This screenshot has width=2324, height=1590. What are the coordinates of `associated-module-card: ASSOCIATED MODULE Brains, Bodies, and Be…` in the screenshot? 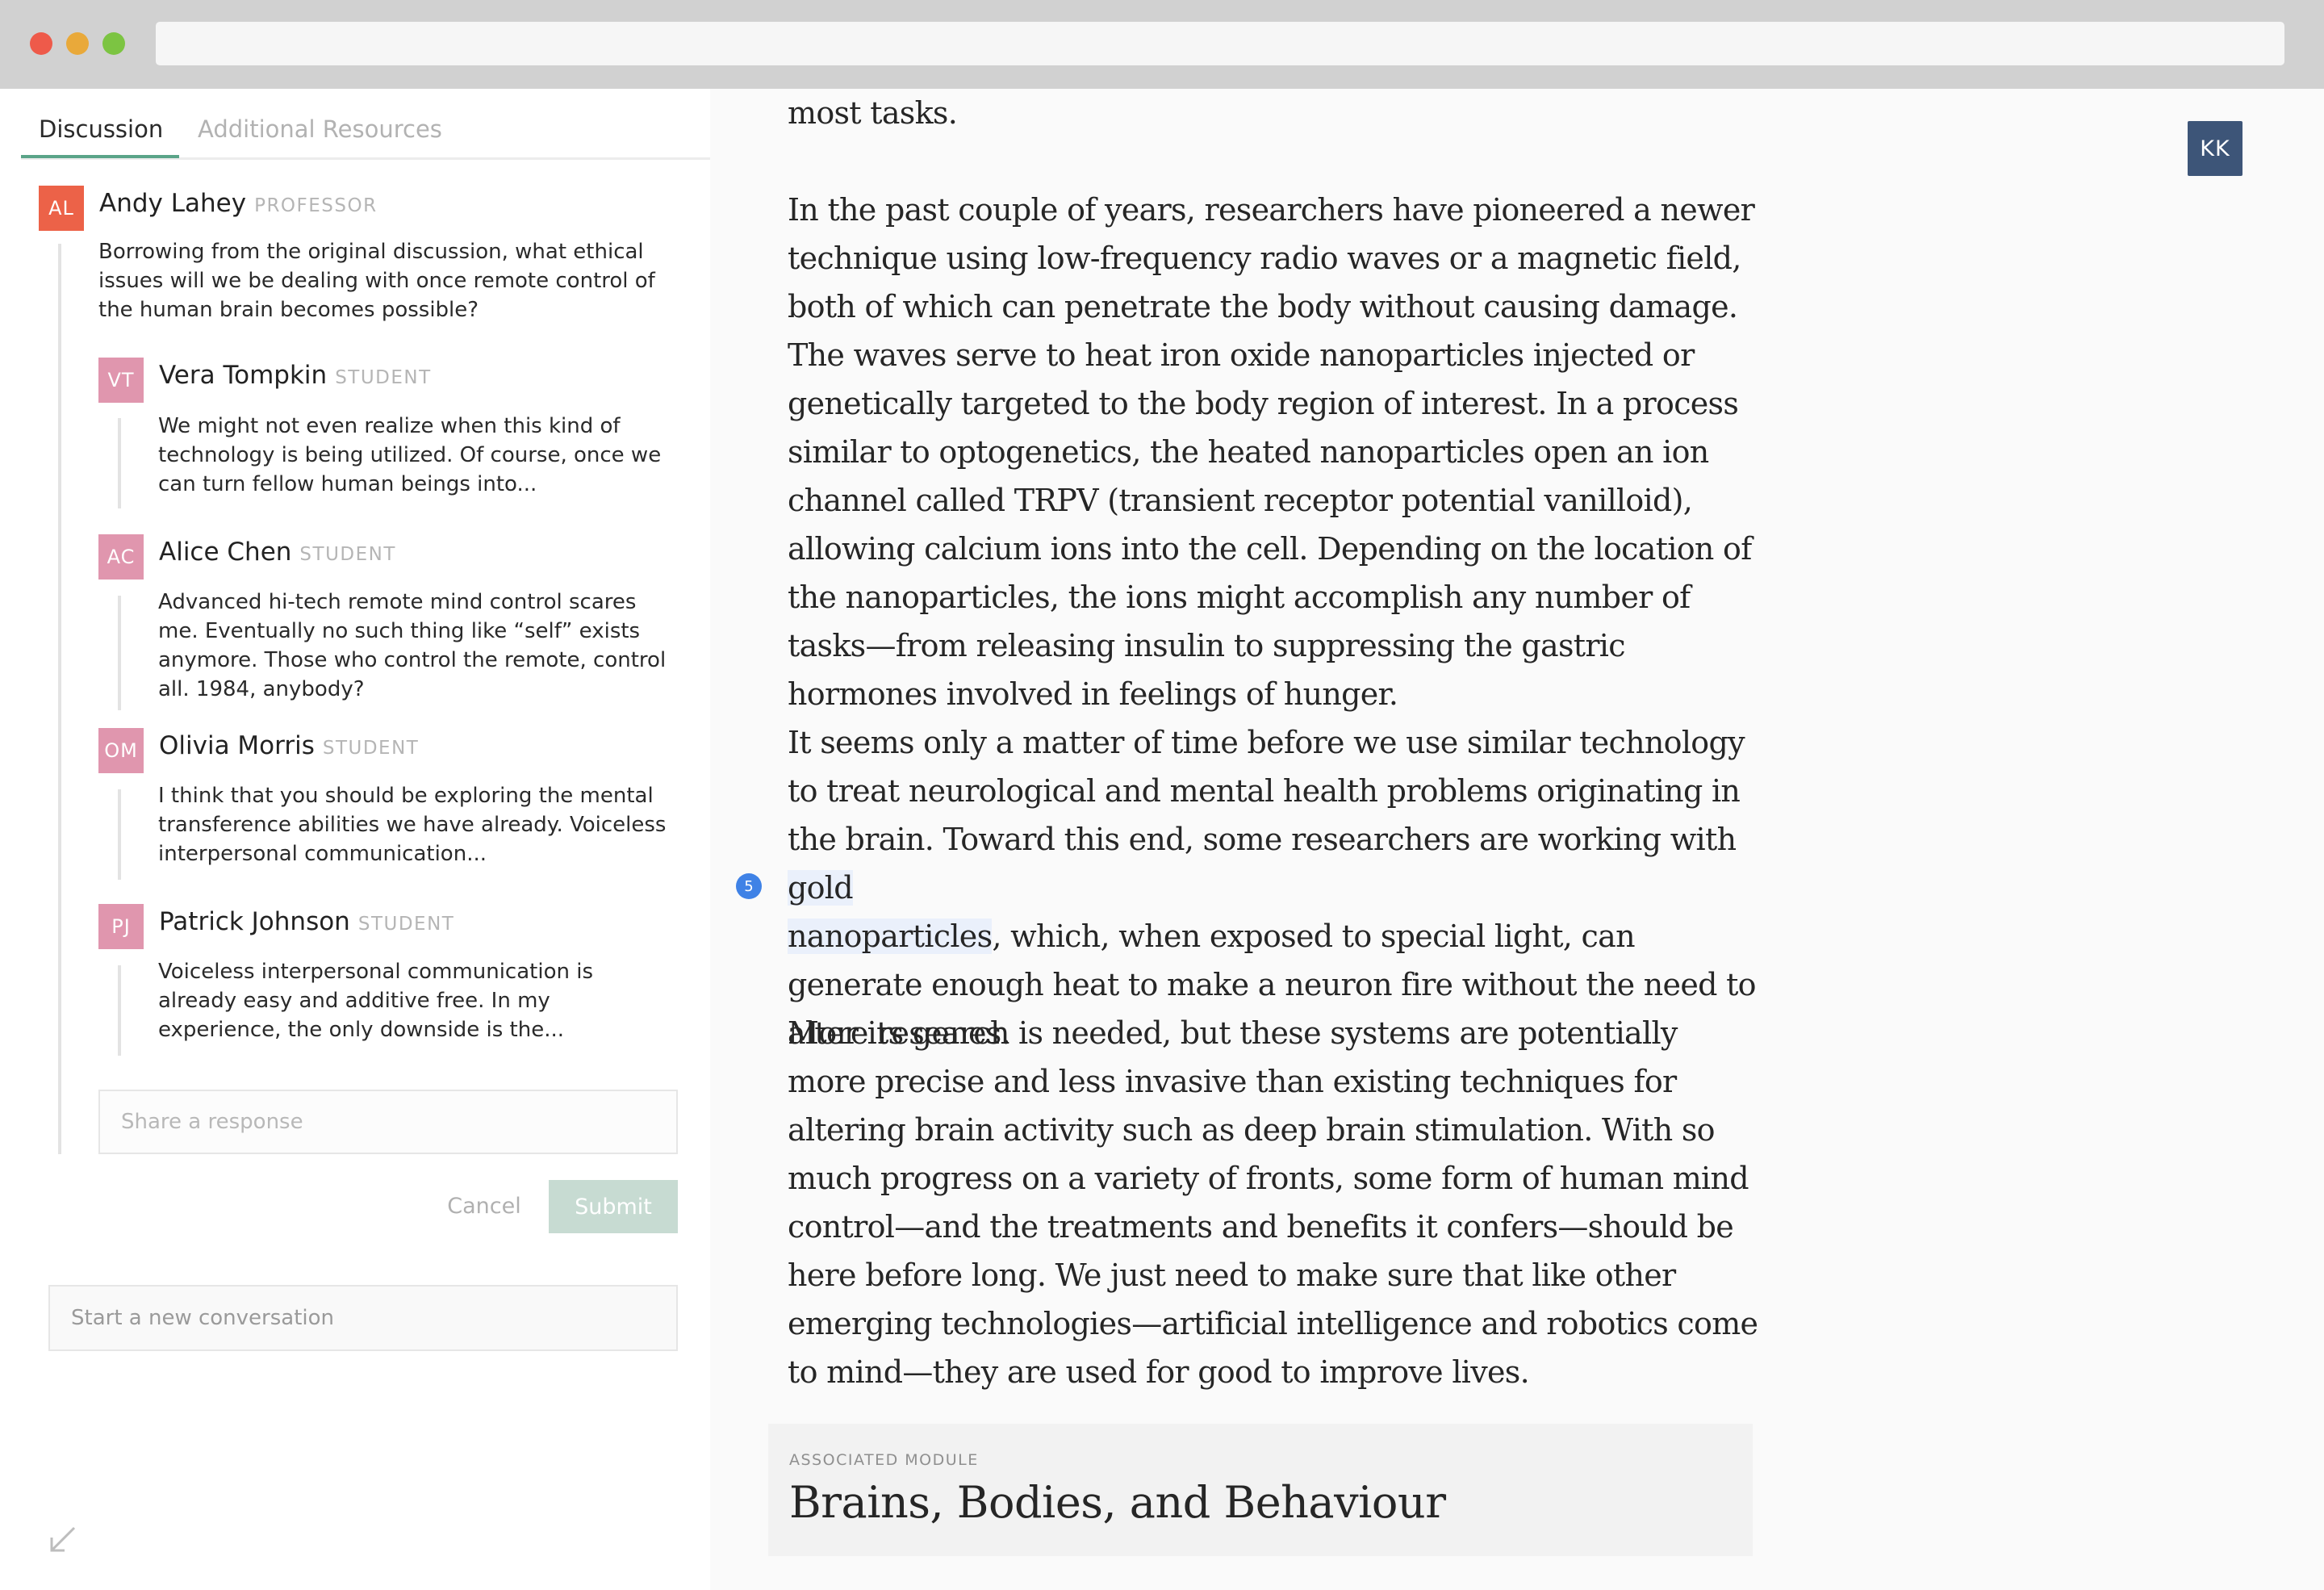 It's located at (1260, 1490).